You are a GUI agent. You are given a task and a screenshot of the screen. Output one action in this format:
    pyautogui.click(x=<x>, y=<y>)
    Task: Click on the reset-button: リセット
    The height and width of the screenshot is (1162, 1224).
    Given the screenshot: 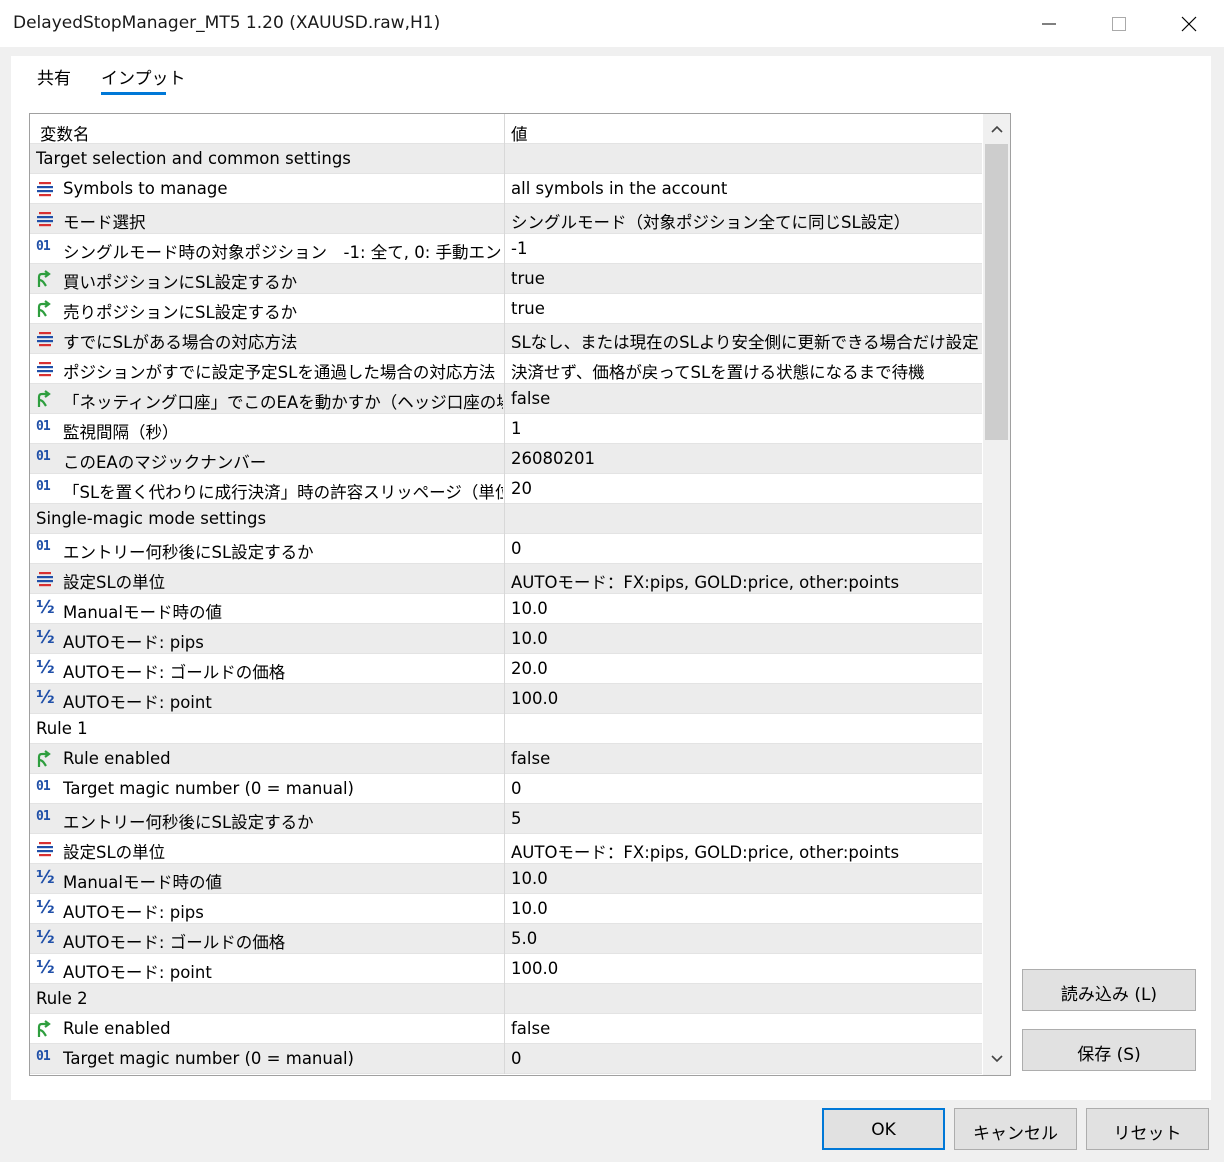 What is the action you would take?
    pyautogui.click(x=1147, y=1129)
    